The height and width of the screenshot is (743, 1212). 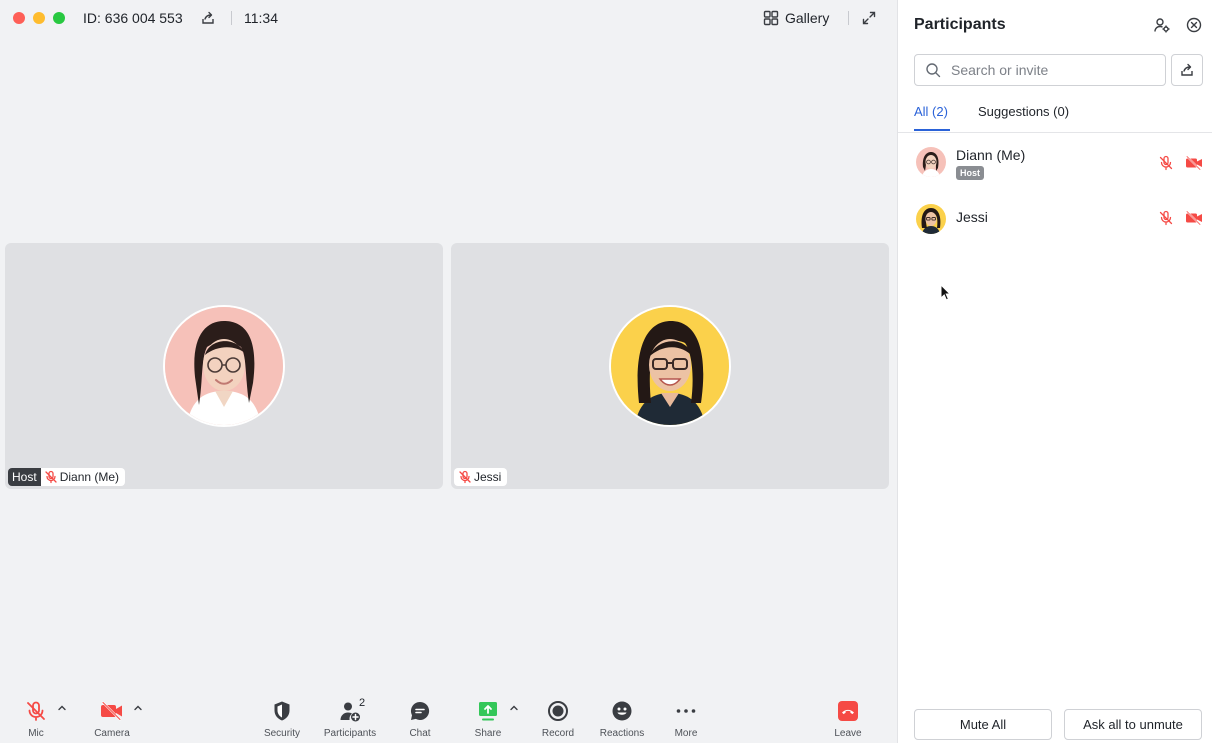 I want to click on fullscreen-icon, so click(x=869, y=18).